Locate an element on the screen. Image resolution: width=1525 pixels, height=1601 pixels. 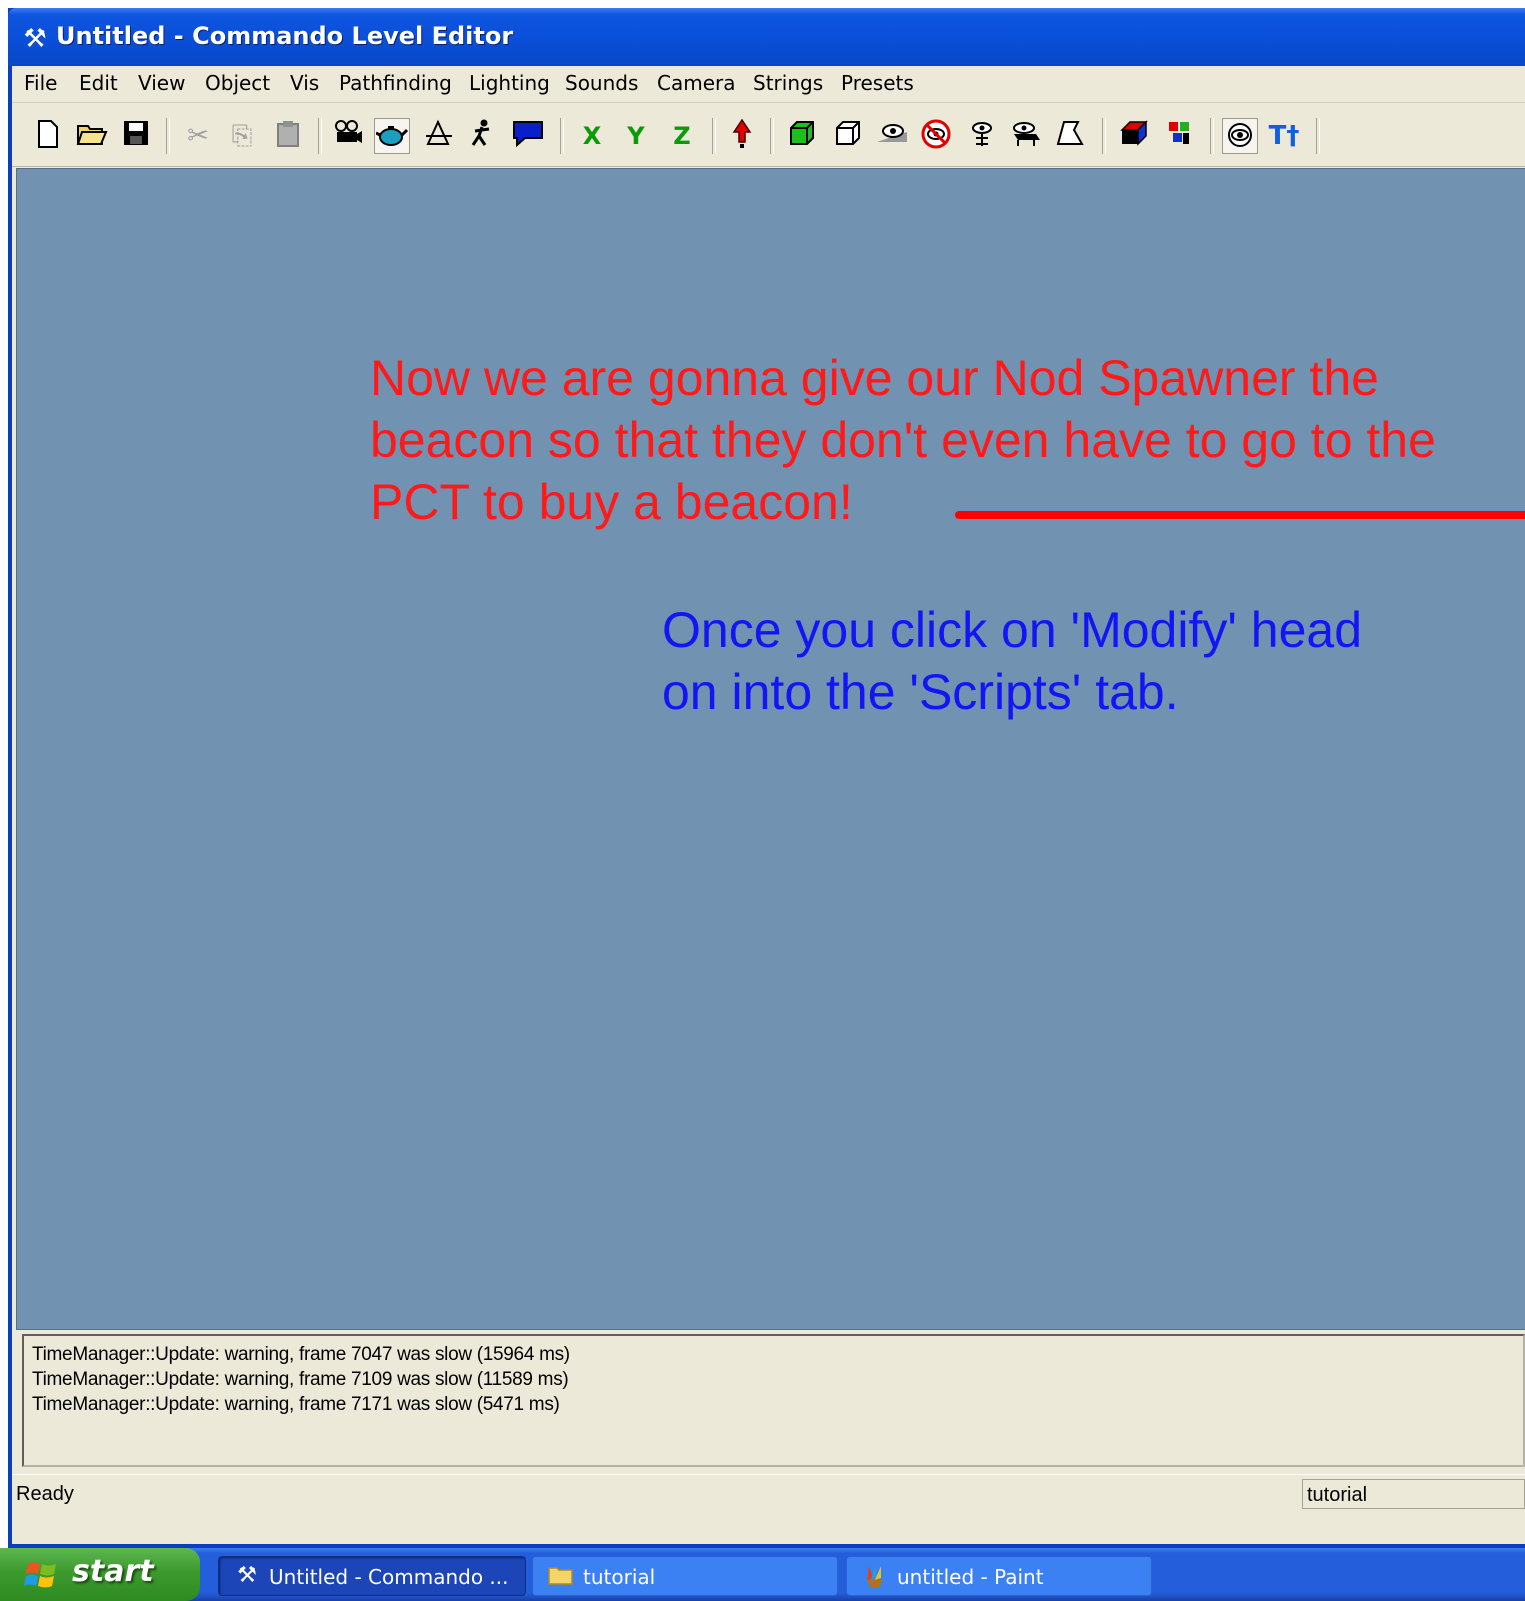
menu-edit: Edit is located at coordinates (98, 83).